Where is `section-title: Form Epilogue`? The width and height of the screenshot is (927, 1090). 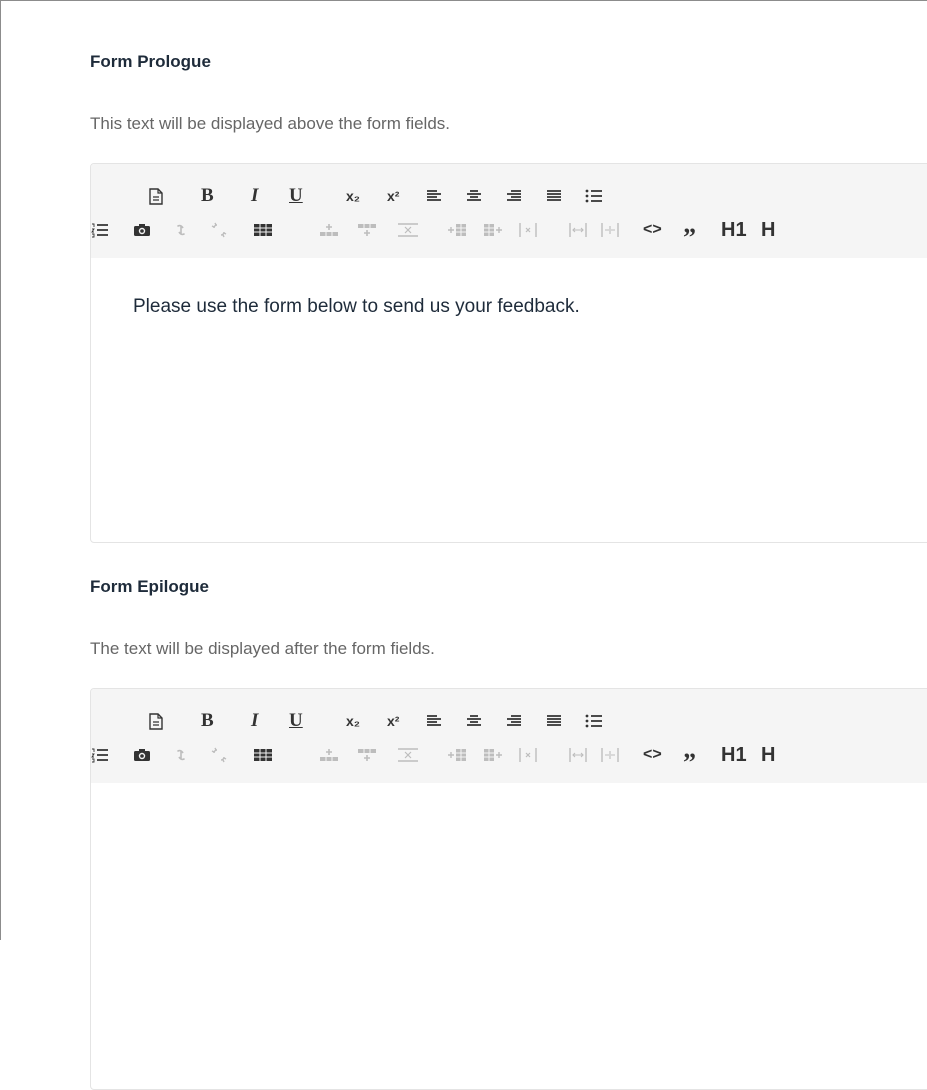 section-title: Form Epilogue is located at coordinates (149, 586).